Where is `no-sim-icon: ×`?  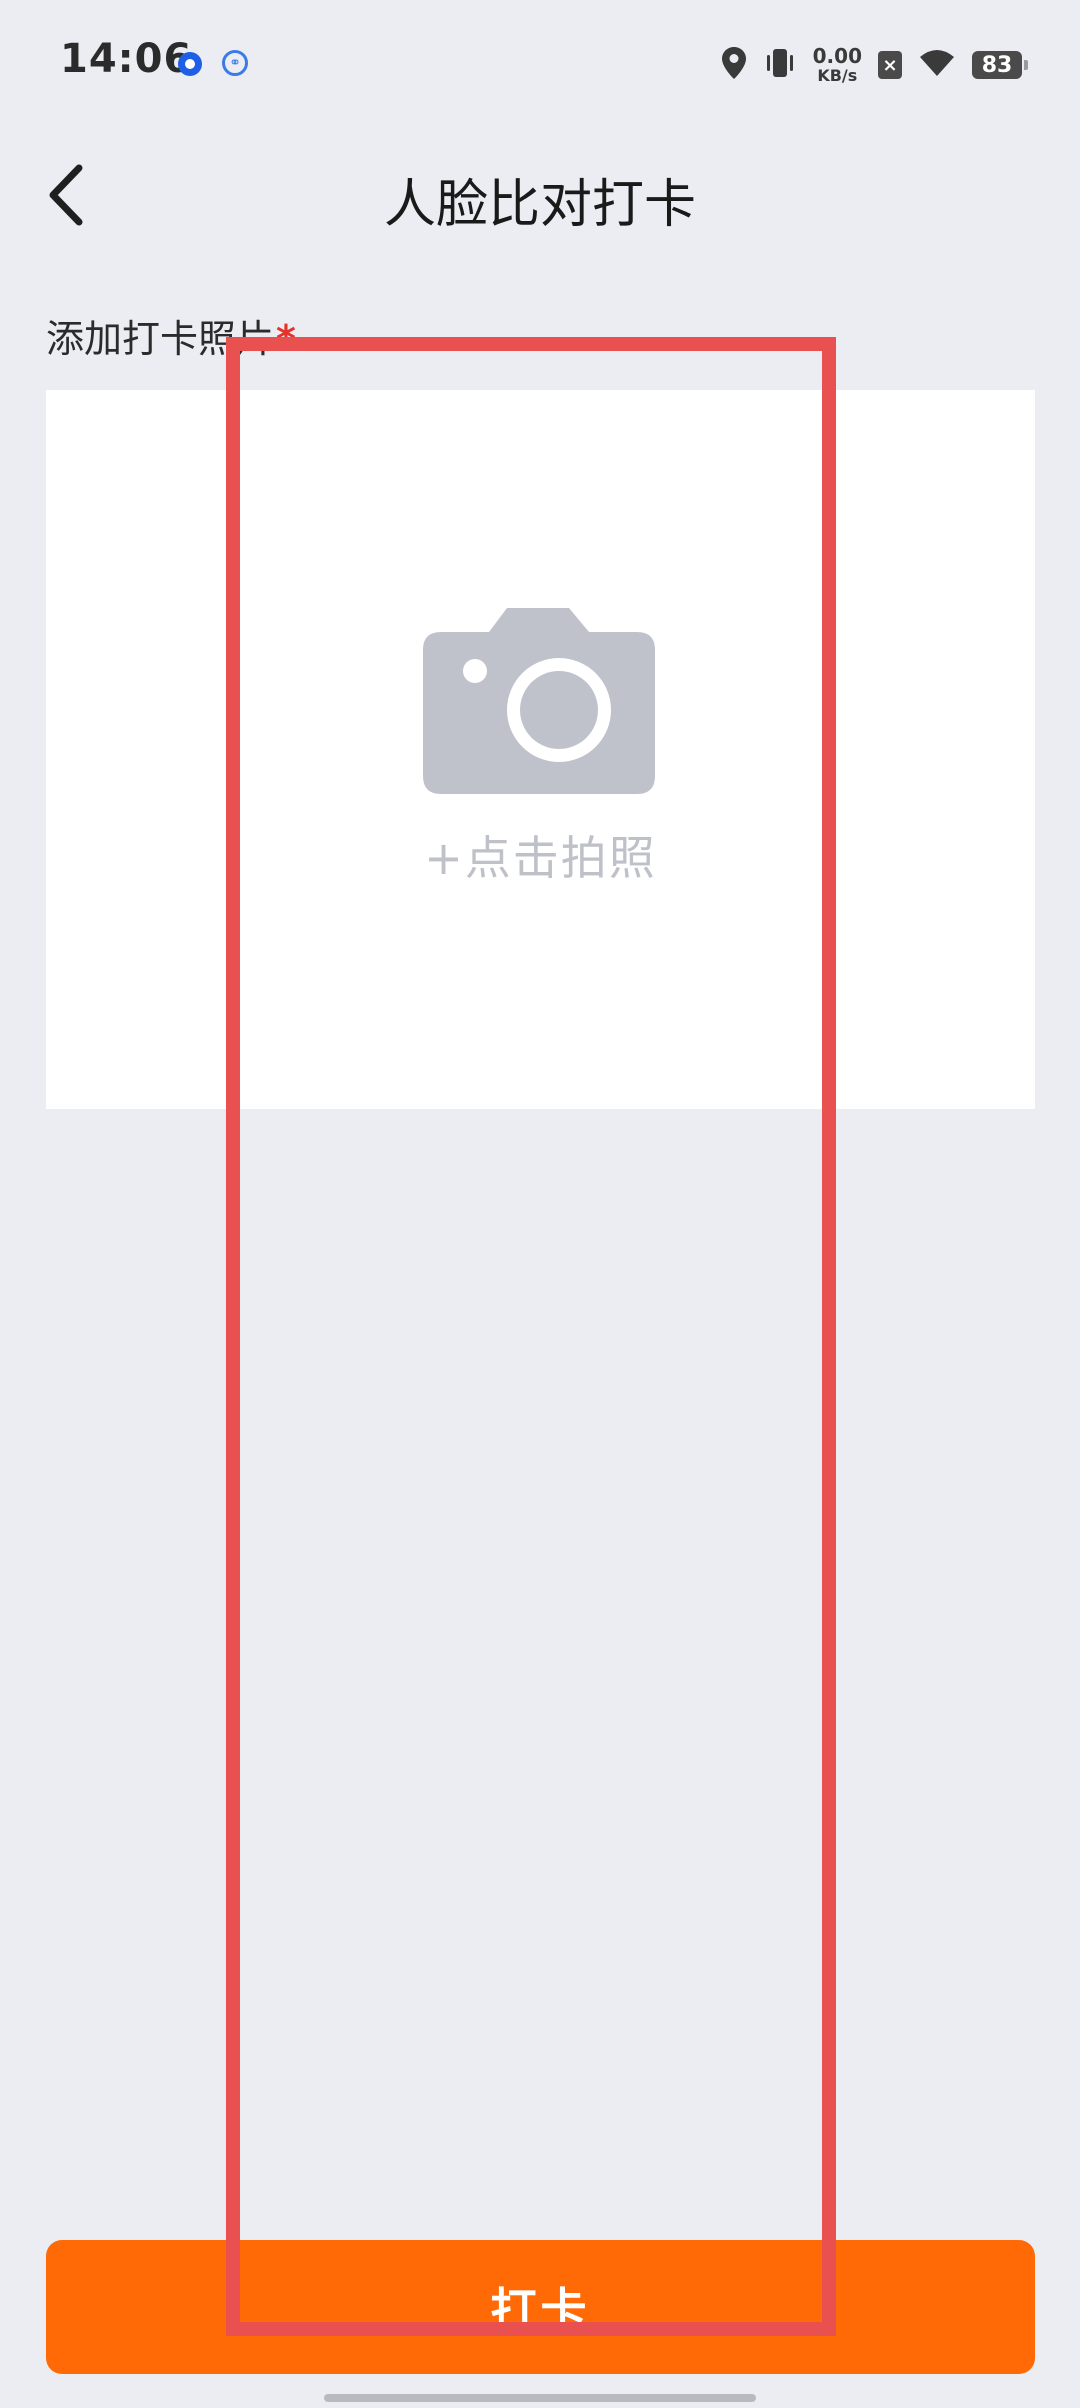 no-sim-icon: × is located at coordinates (890, 65).